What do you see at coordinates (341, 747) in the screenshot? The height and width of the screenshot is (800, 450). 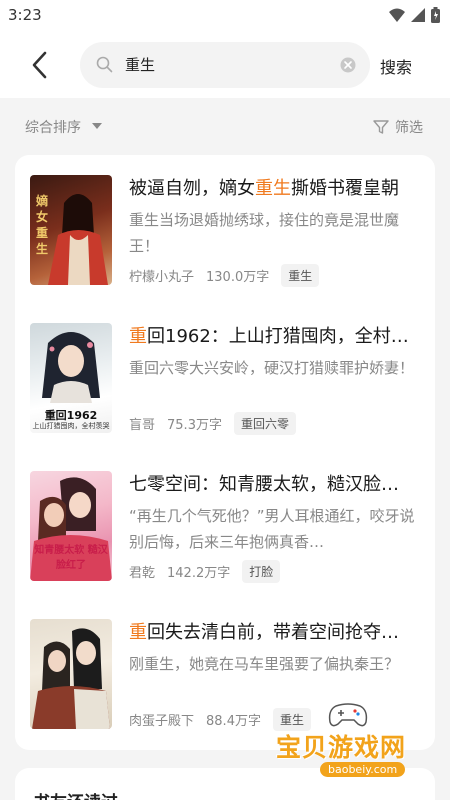 I see `watermark-text: 宝贝游戏网` at bounding box center [341, 747].